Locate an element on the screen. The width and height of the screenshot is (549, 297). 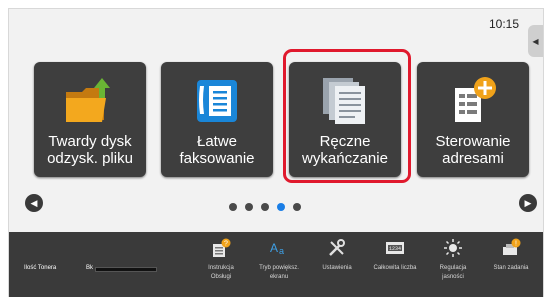
arrow-left-icon: ◀ is located at coordinates (34, 202).